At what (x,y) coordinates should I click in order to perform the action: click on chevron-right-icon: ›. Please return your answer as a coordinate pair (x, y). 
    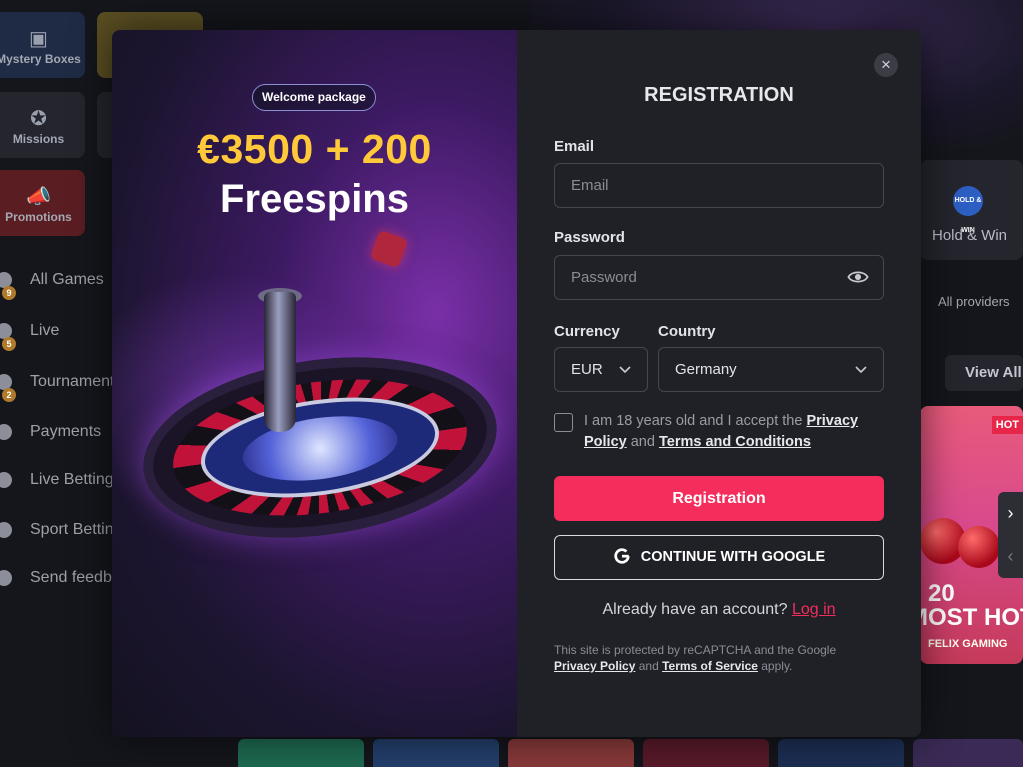
    Looking at the image, I should click on (1010, 513).